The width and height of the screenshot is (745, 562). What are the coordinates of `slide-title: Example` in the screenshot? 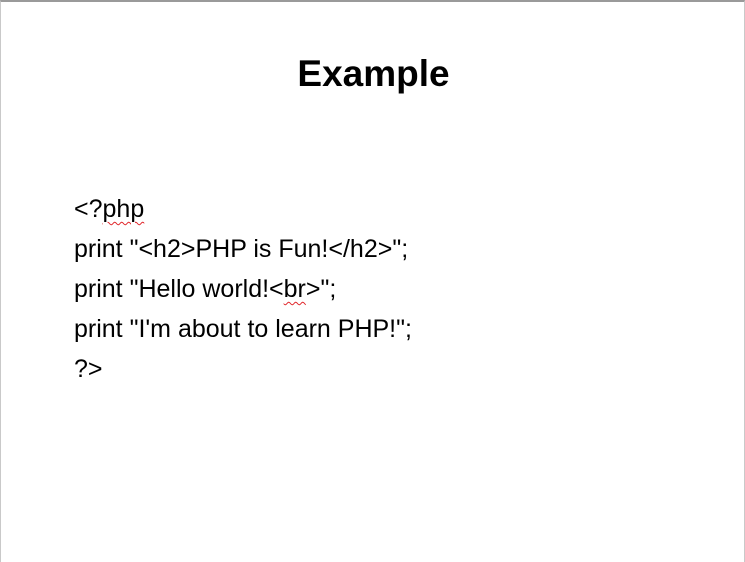 It's located at (373, 73).